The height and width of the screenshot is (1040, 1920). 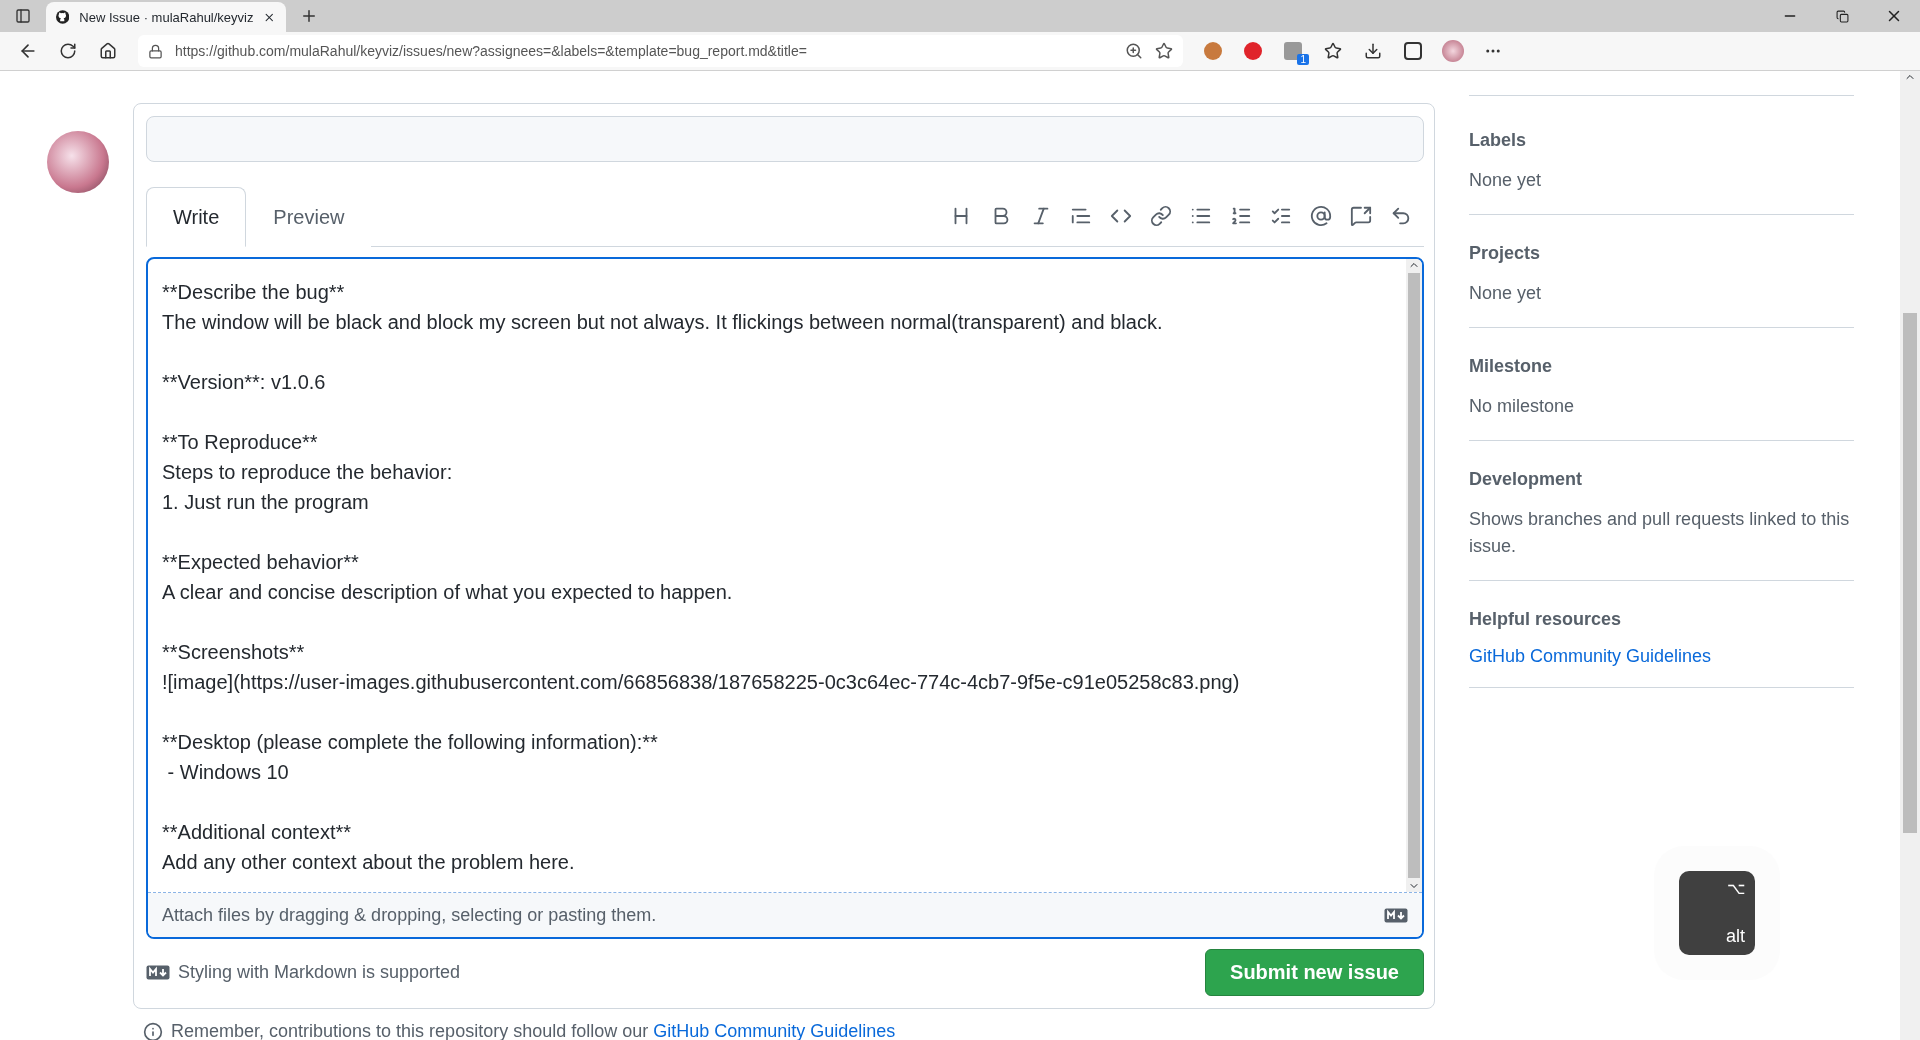 I want to click on editor-tab: Write, so click(x=196, y=217).